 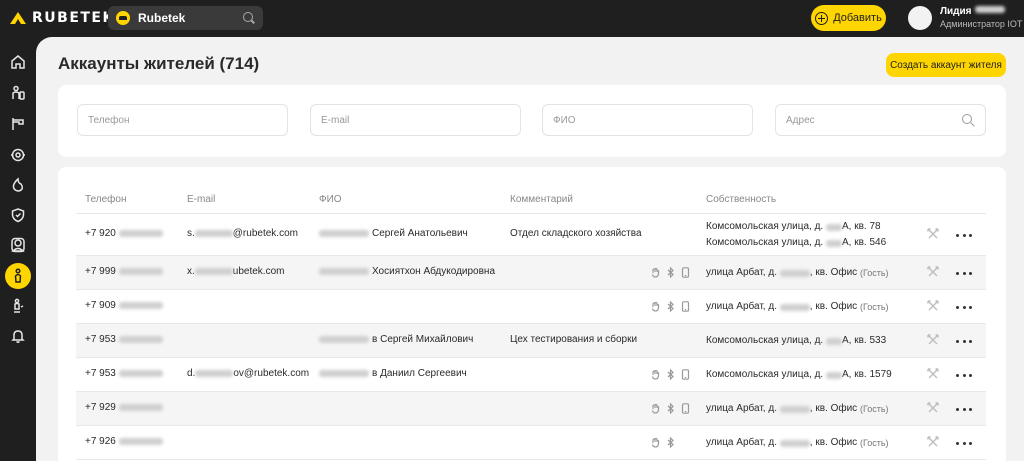 I want to click on column-comment: Комментарий, so click(x=541, y=199).